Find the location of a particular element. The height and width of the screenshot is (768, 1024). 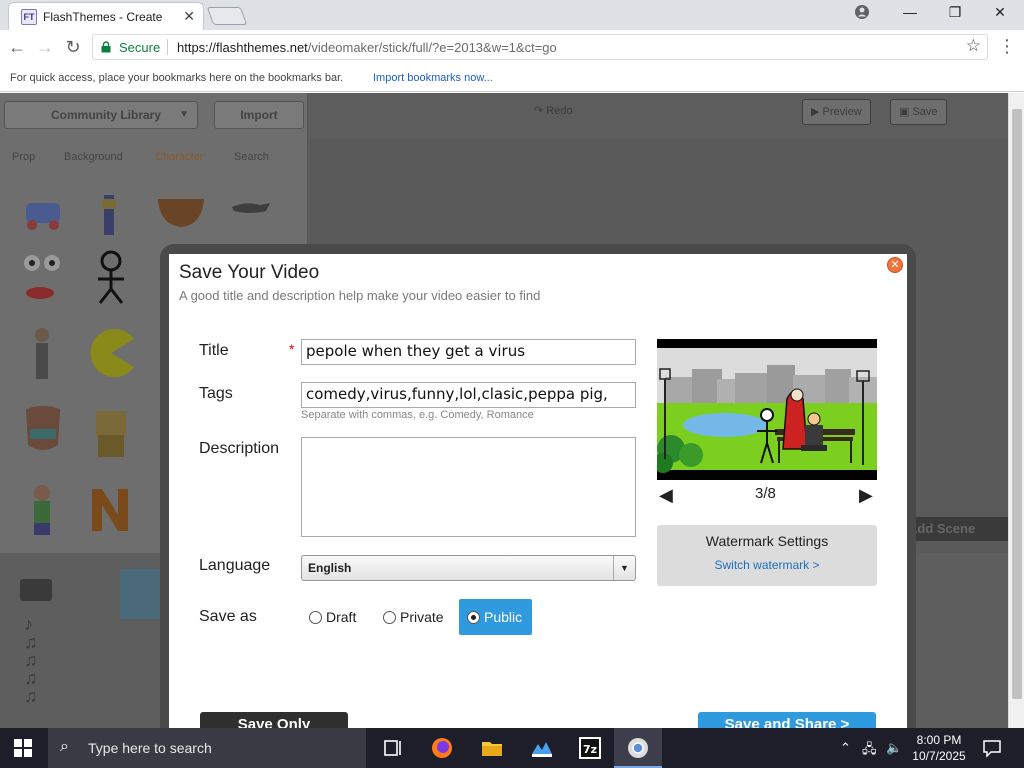

switch-watermark-link: Switch watermark > is located at coordinates (767, 565).